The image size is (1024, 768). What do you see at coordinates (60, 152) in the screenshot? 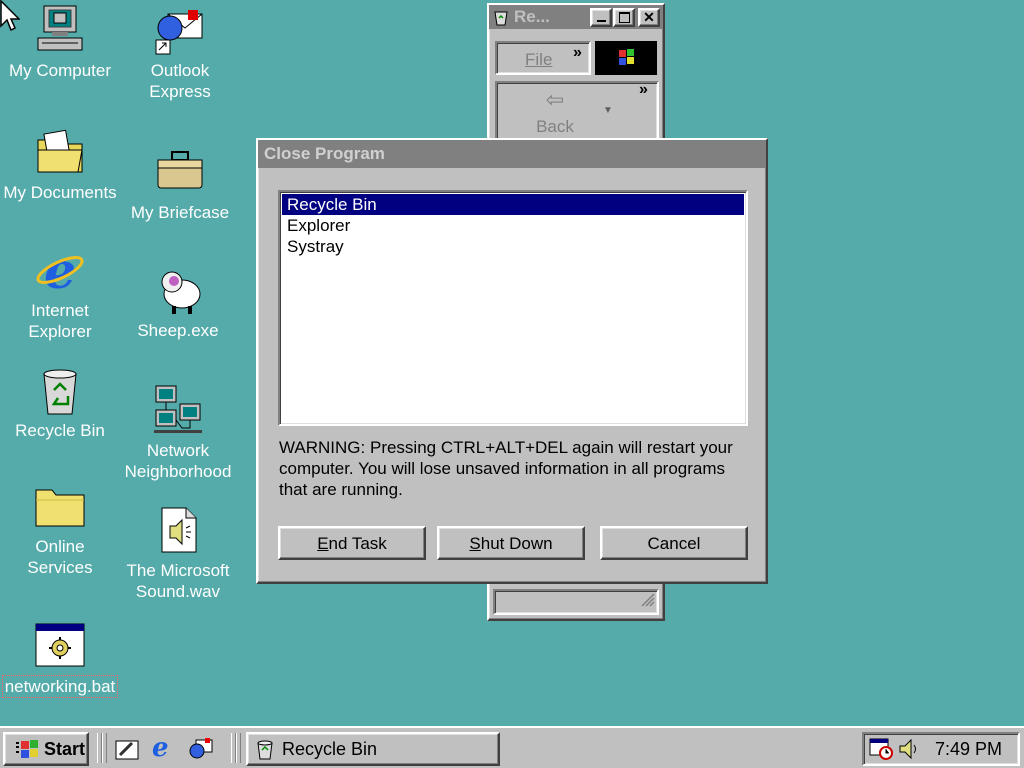
I see `documents-folder-icon` at bounding box center [60, 152].